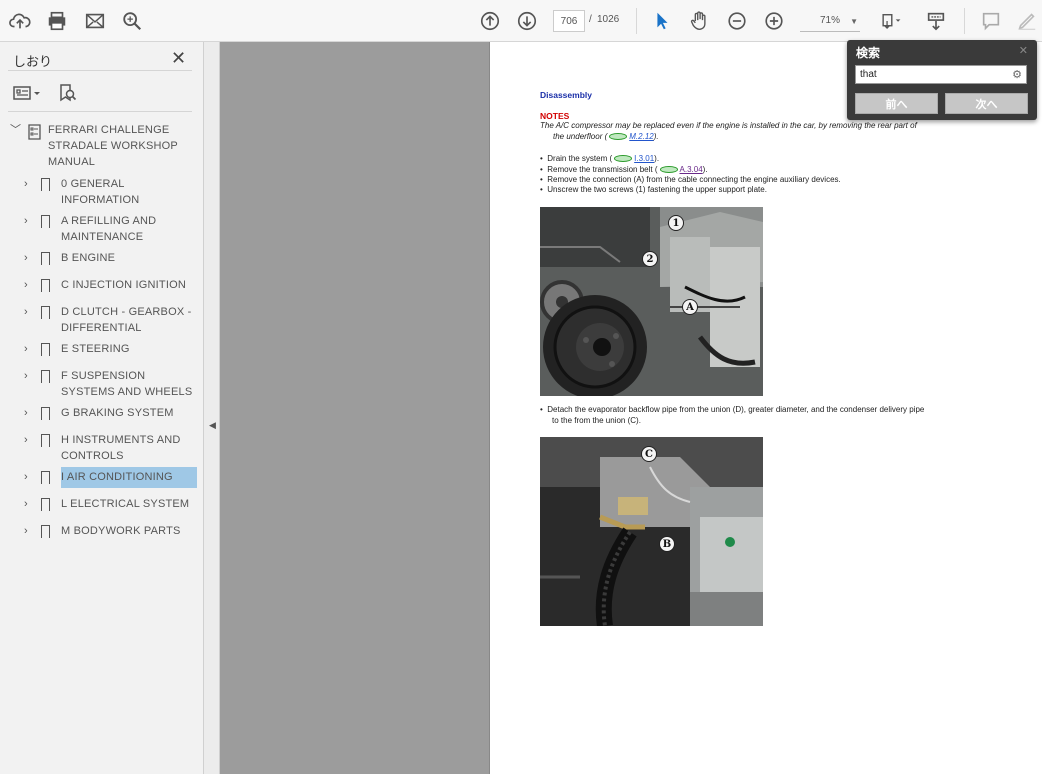 Image resolution: width=1042 pixels, height=774 pixels. Describe the element at coordinates (676, 223) in the screenshot. I see `callout-label: 1` at that location.